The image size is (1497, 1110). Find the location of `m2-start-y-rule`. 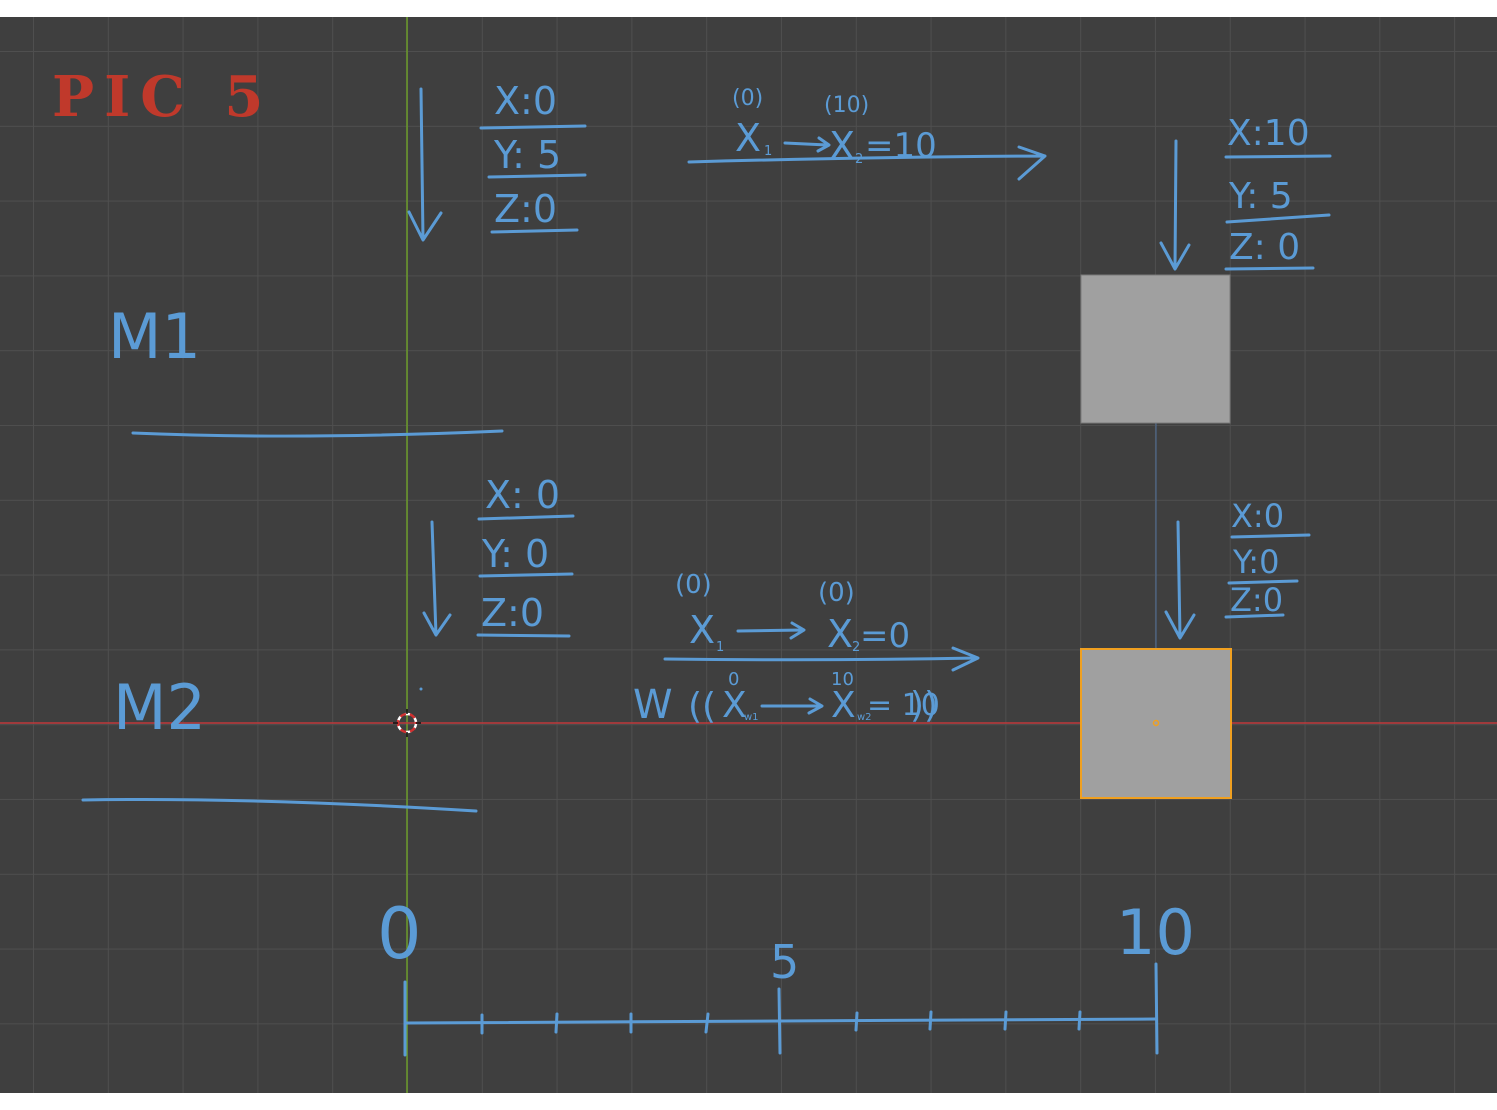

m2-start-y-rule is located at coordinates (526, 575).